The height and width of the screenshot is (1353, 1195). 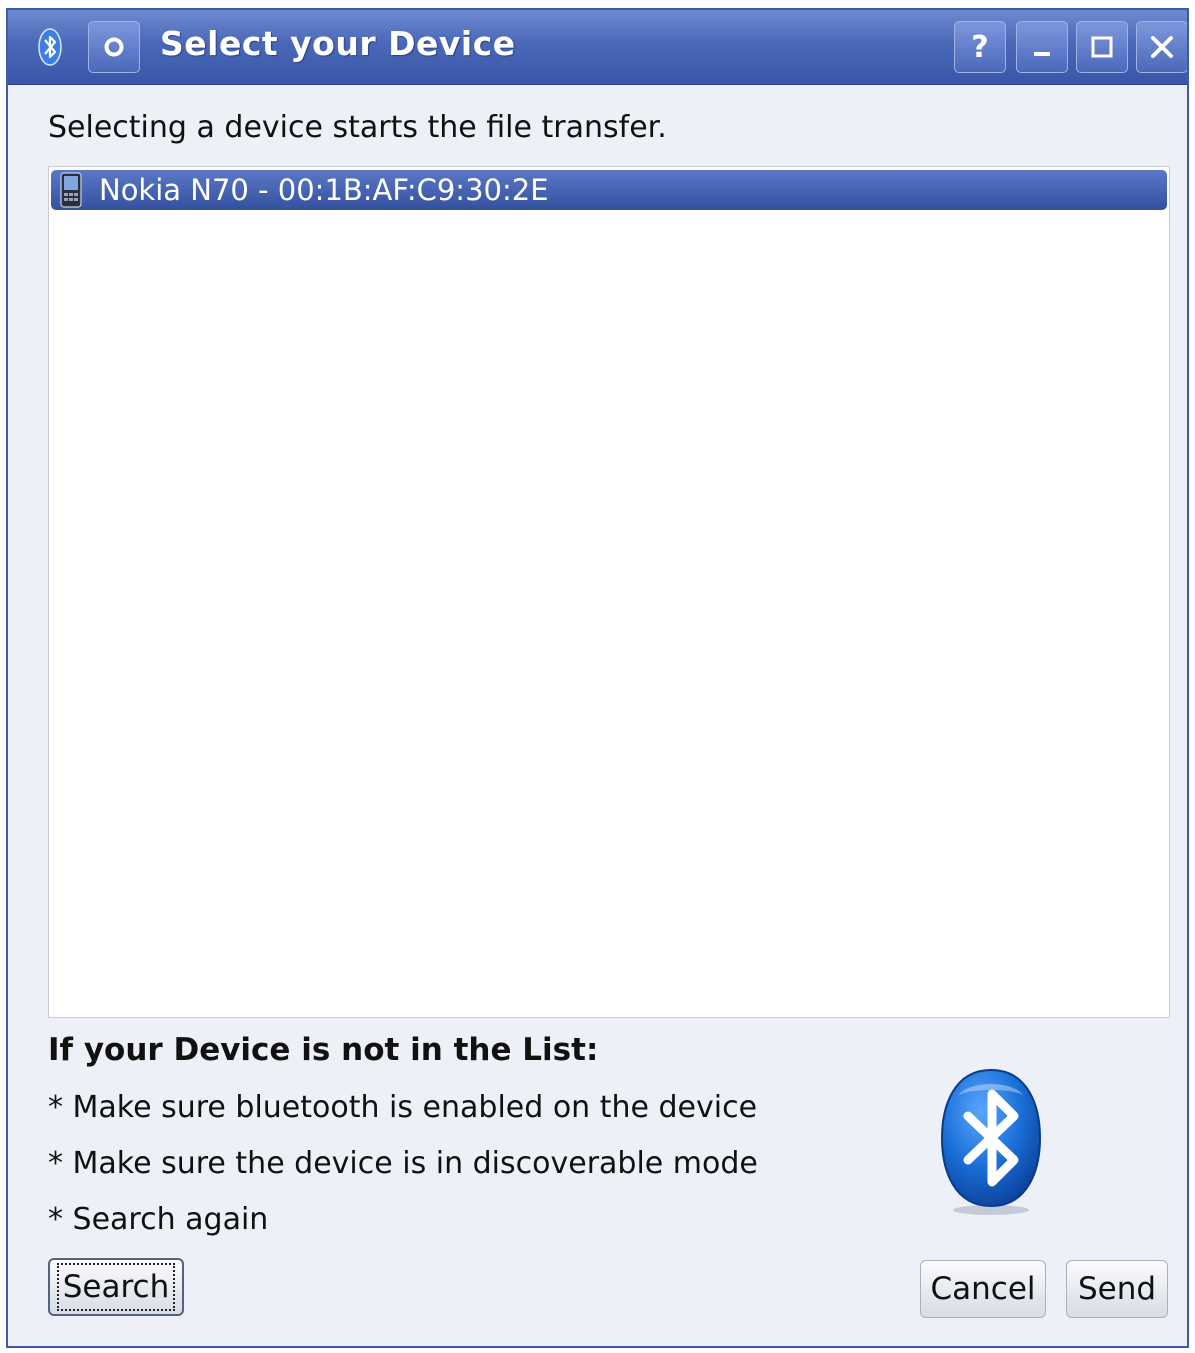 I want to click on title-bar: Select your Device ?, so click(x=597, y=47).